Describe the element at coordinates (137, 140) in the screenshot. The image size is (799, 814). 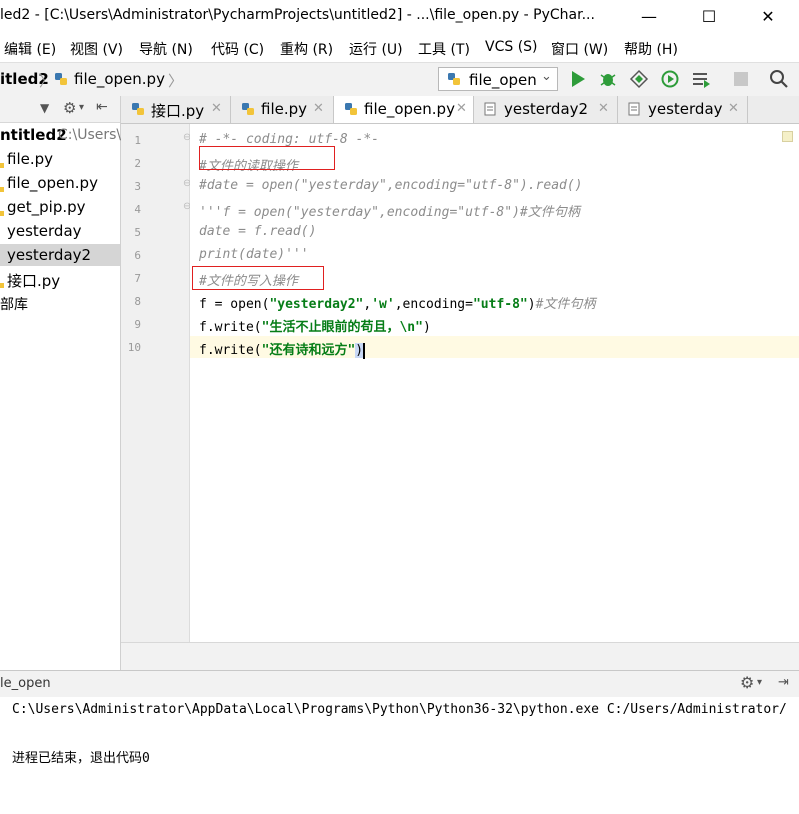
I see `line-number: 1` at that location.